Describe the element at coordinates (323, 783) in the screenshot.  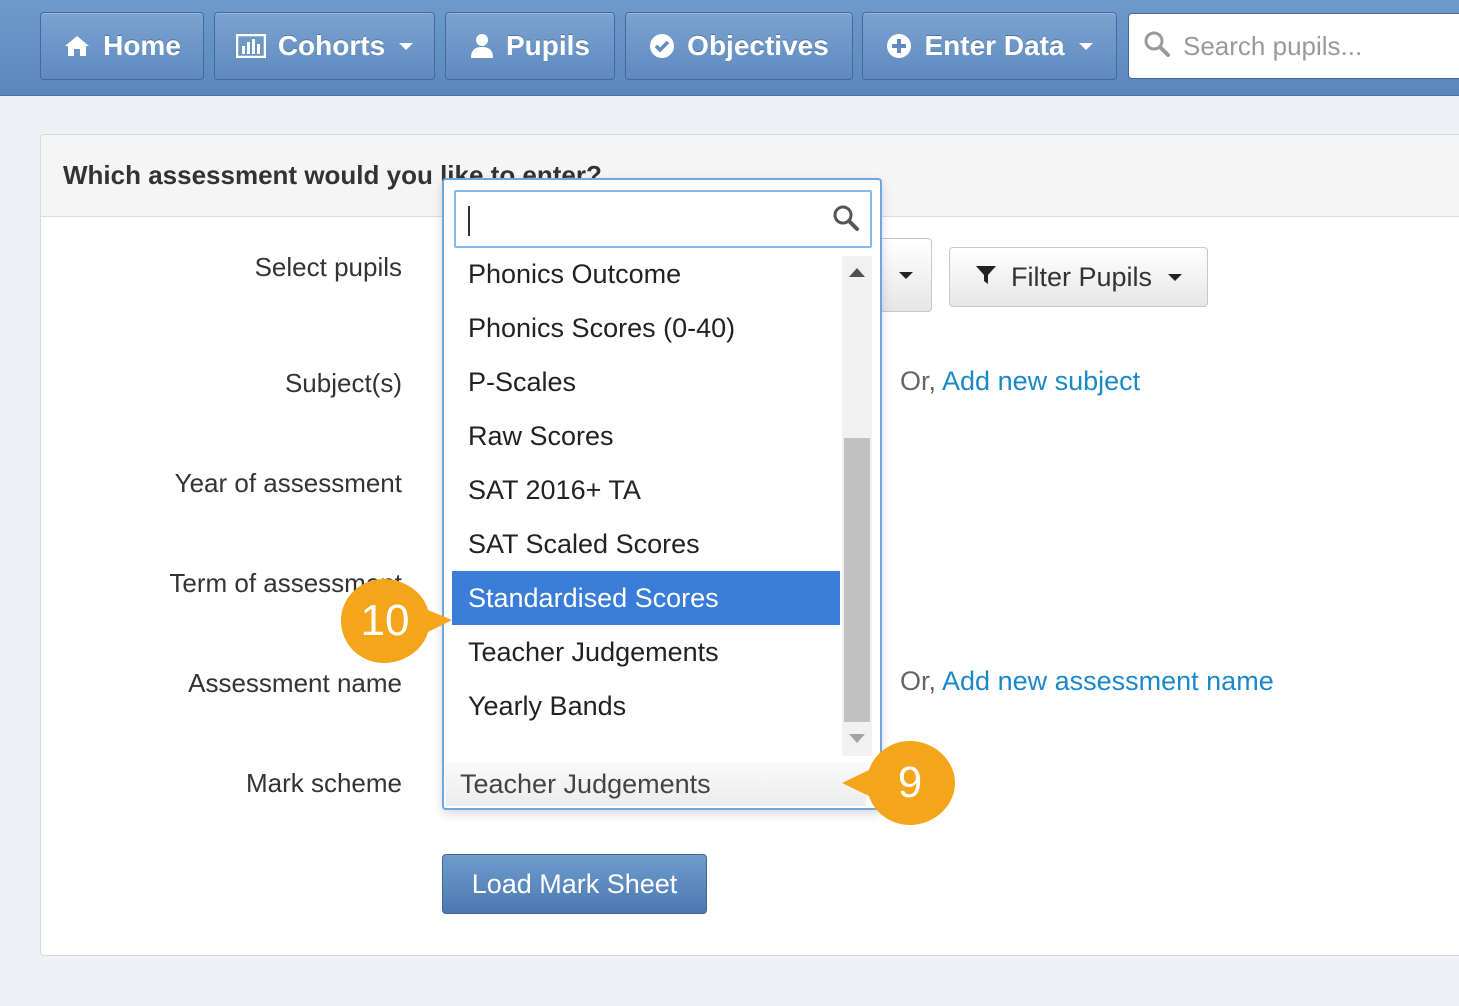
I see `mark-scheme-label: Mark scheme` at that location.